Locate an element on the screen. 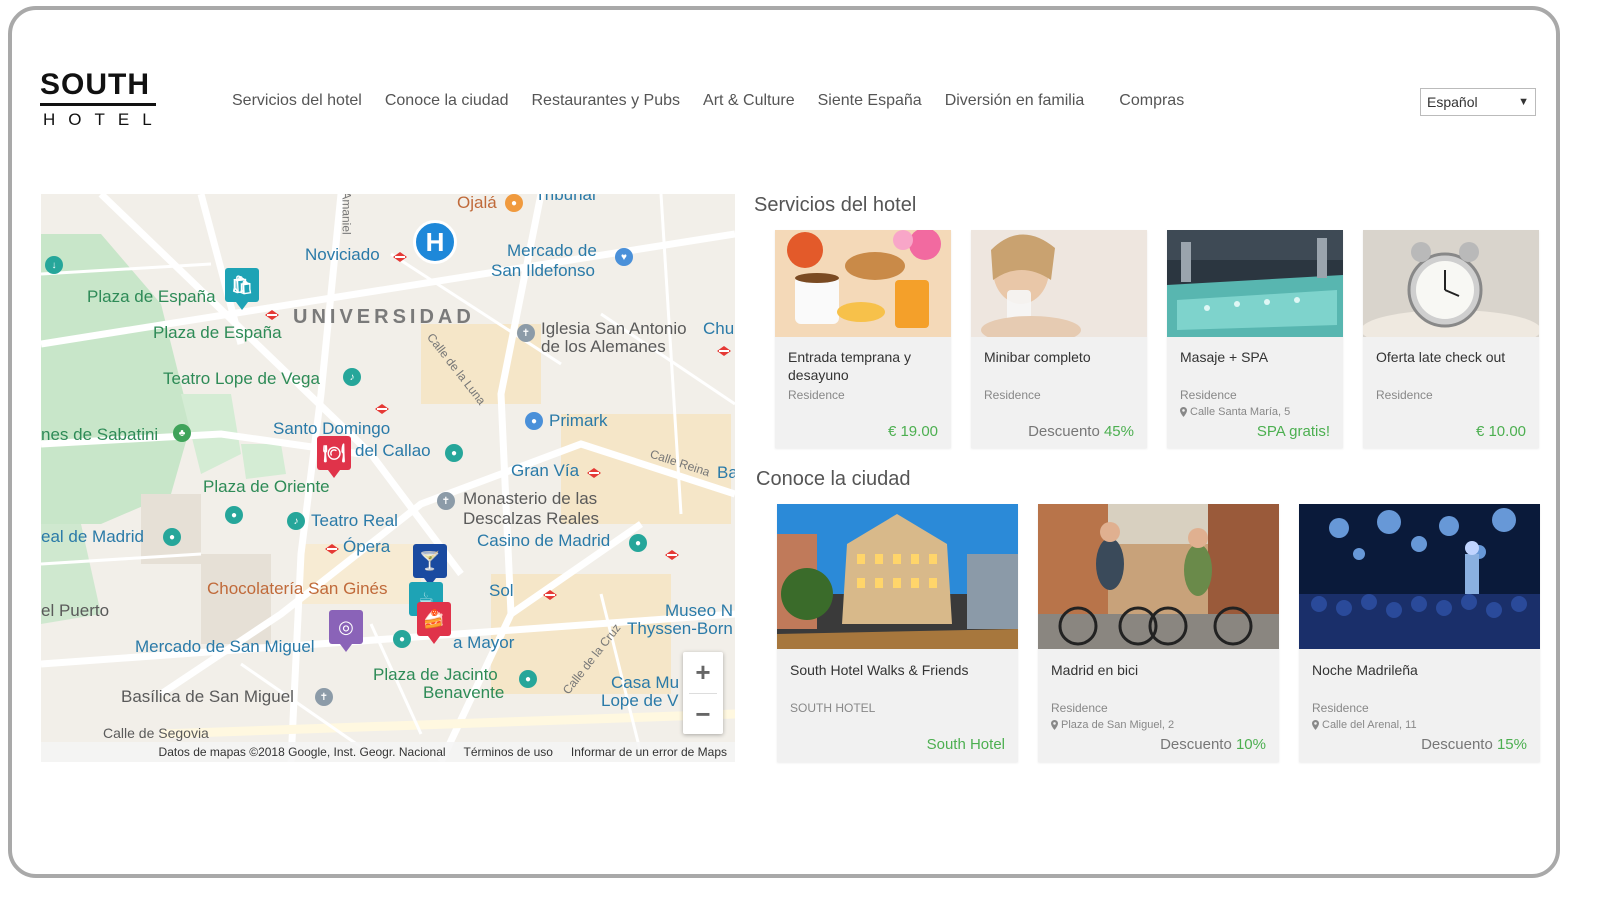  map-label-iglesia-2: de los Alemanes is located at coordinates (603, 346).